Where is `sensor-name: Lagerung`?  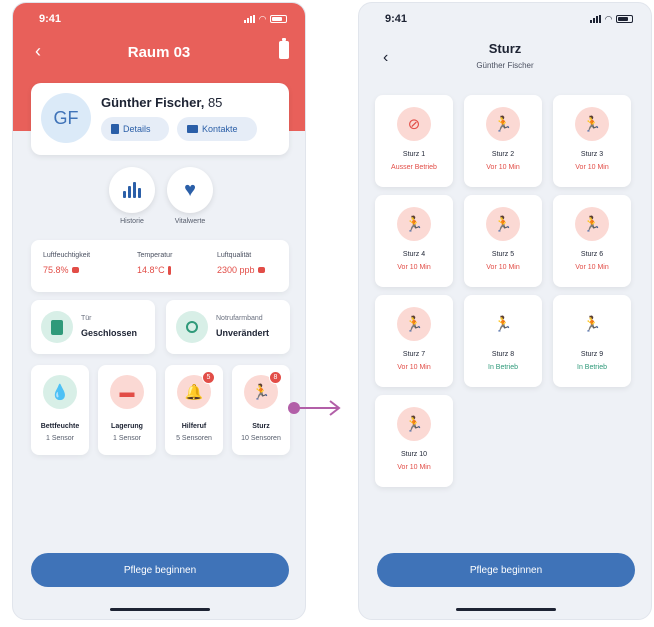
sensor-name: Lagerung is located at coordinates (127, 426).